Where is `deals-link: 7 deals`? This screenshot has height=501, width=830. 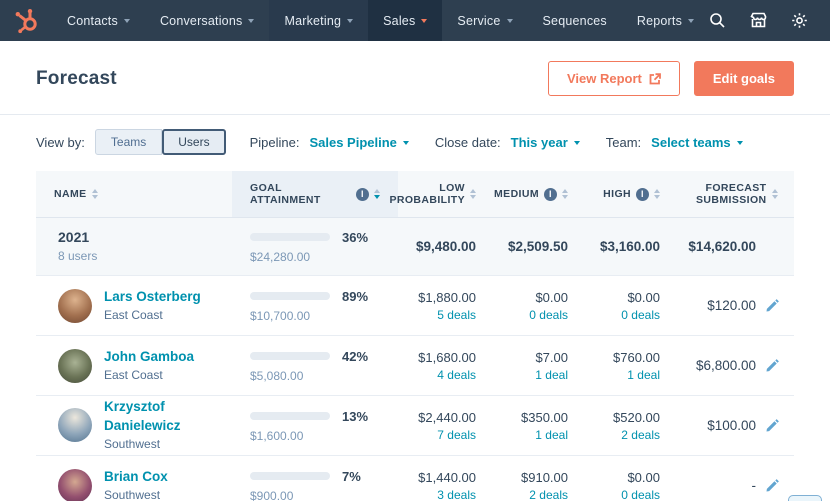
deals-link: 7 deals is located at coordinates (437, 435).